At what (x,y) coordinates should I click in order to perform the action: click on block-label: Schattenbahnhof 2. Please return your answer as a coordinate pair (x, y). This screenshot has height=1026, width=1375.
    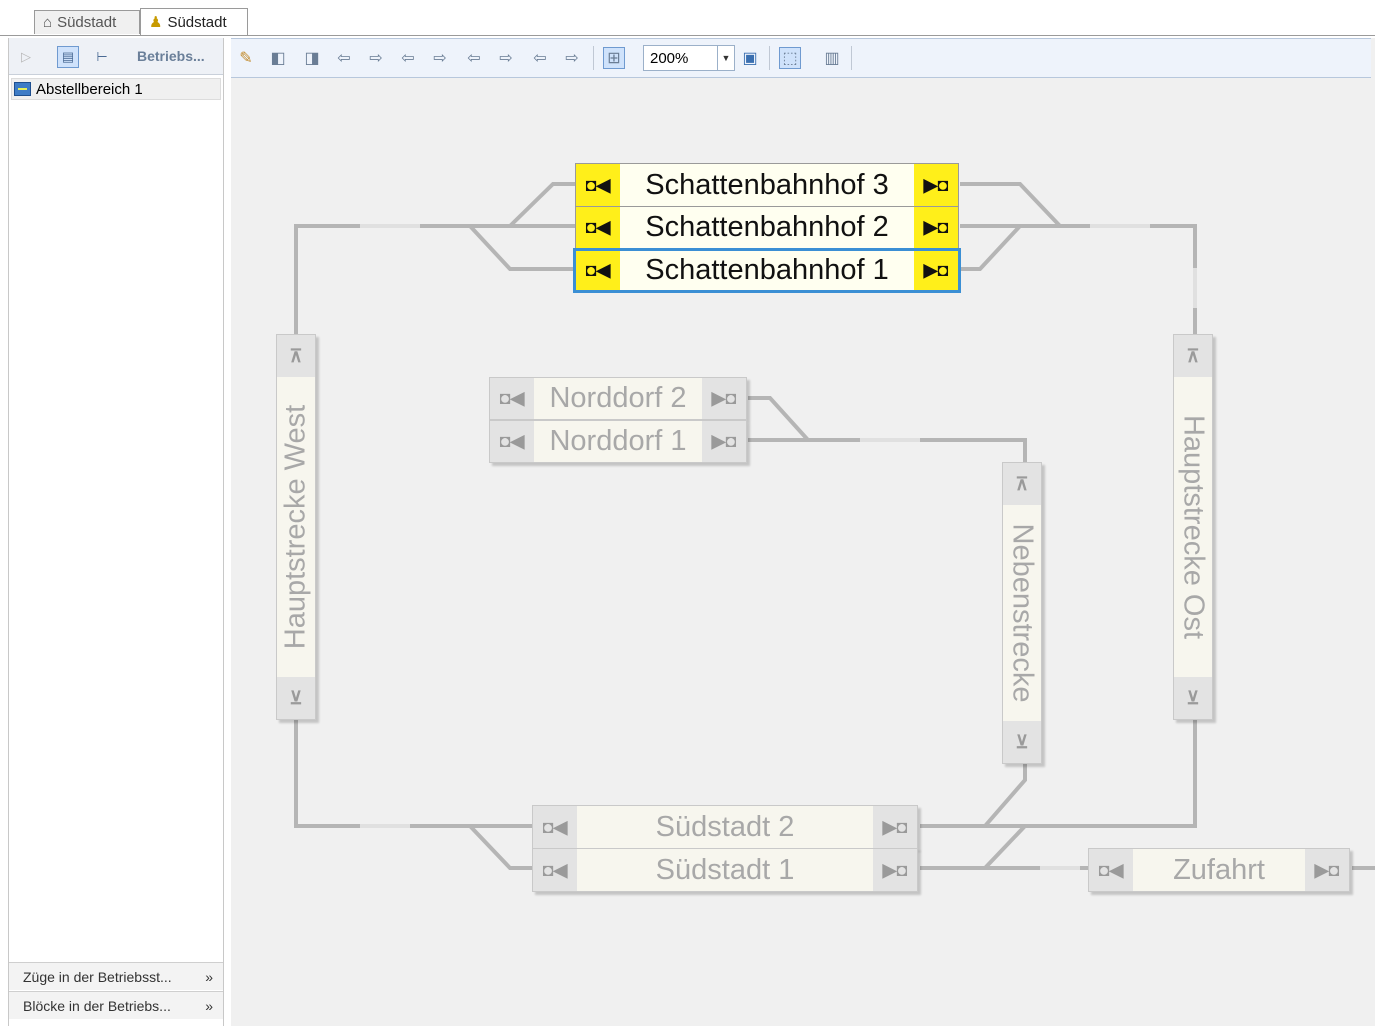
    Looking at the image, I should click on (767, 227).